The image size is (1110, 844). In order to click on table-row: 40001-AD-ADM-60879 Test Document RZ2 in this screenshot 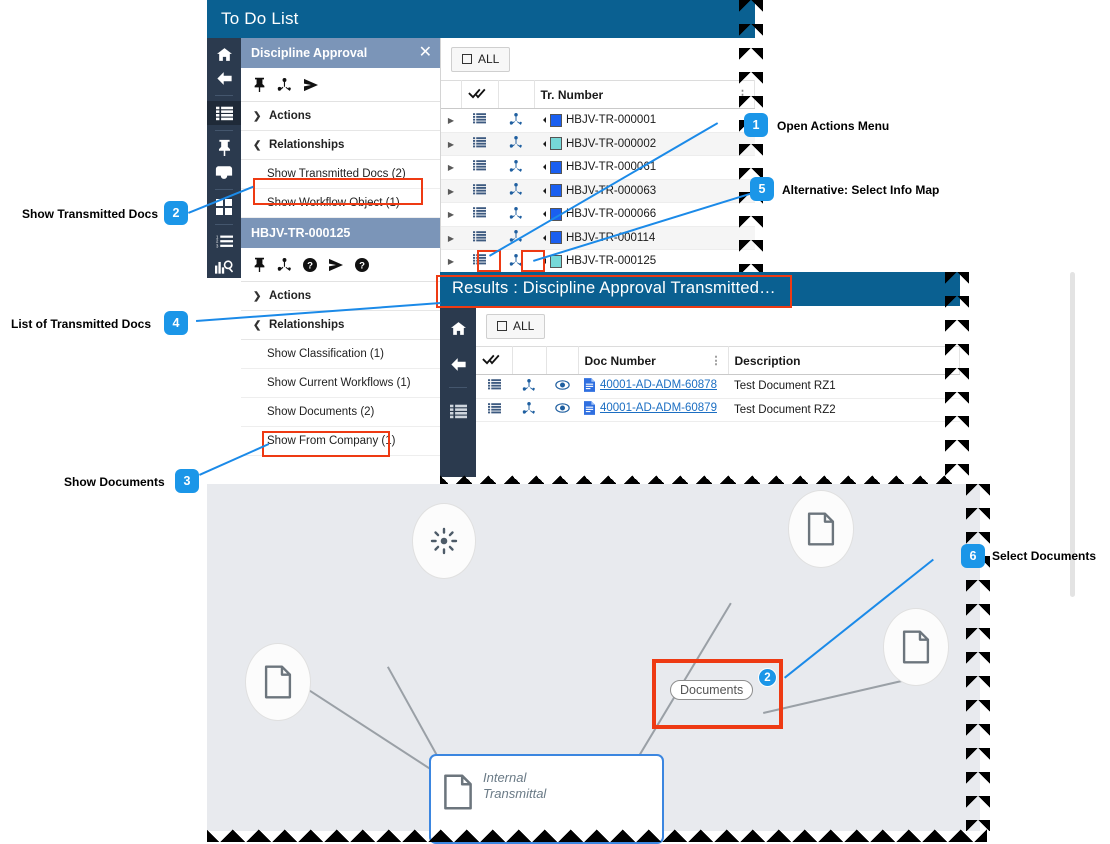, I will do `click(718, 410)`.